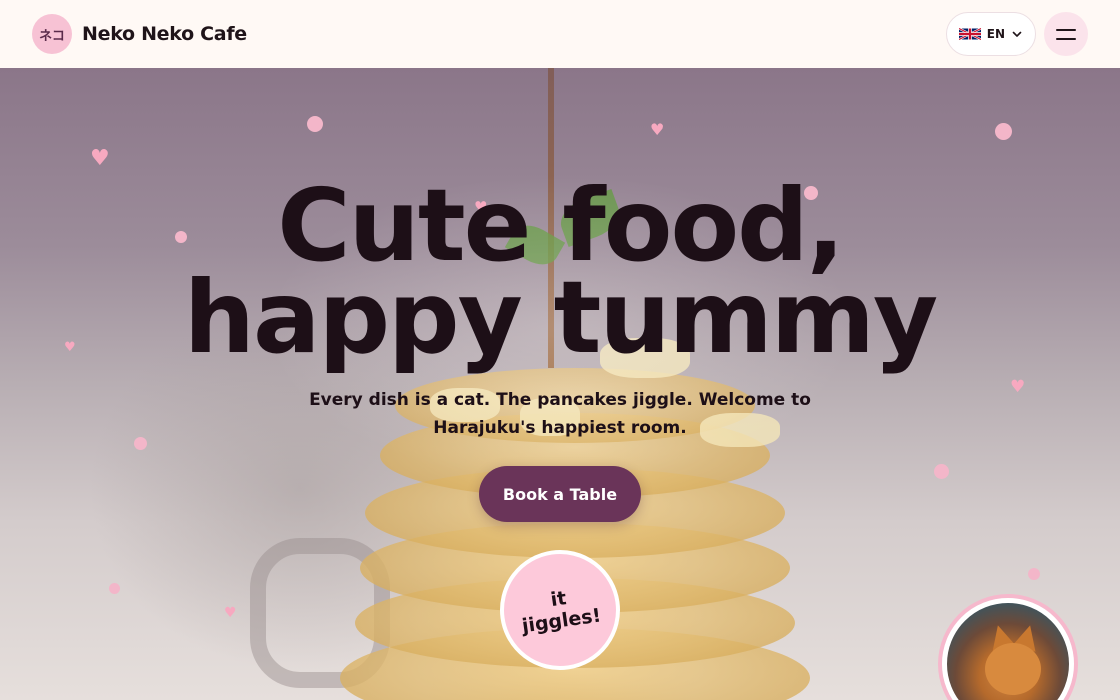 This screenshot has height=700, width=1120. Describe the element at coordinates (1066, 34) in the screenshot. I see `menu-button` at that location.